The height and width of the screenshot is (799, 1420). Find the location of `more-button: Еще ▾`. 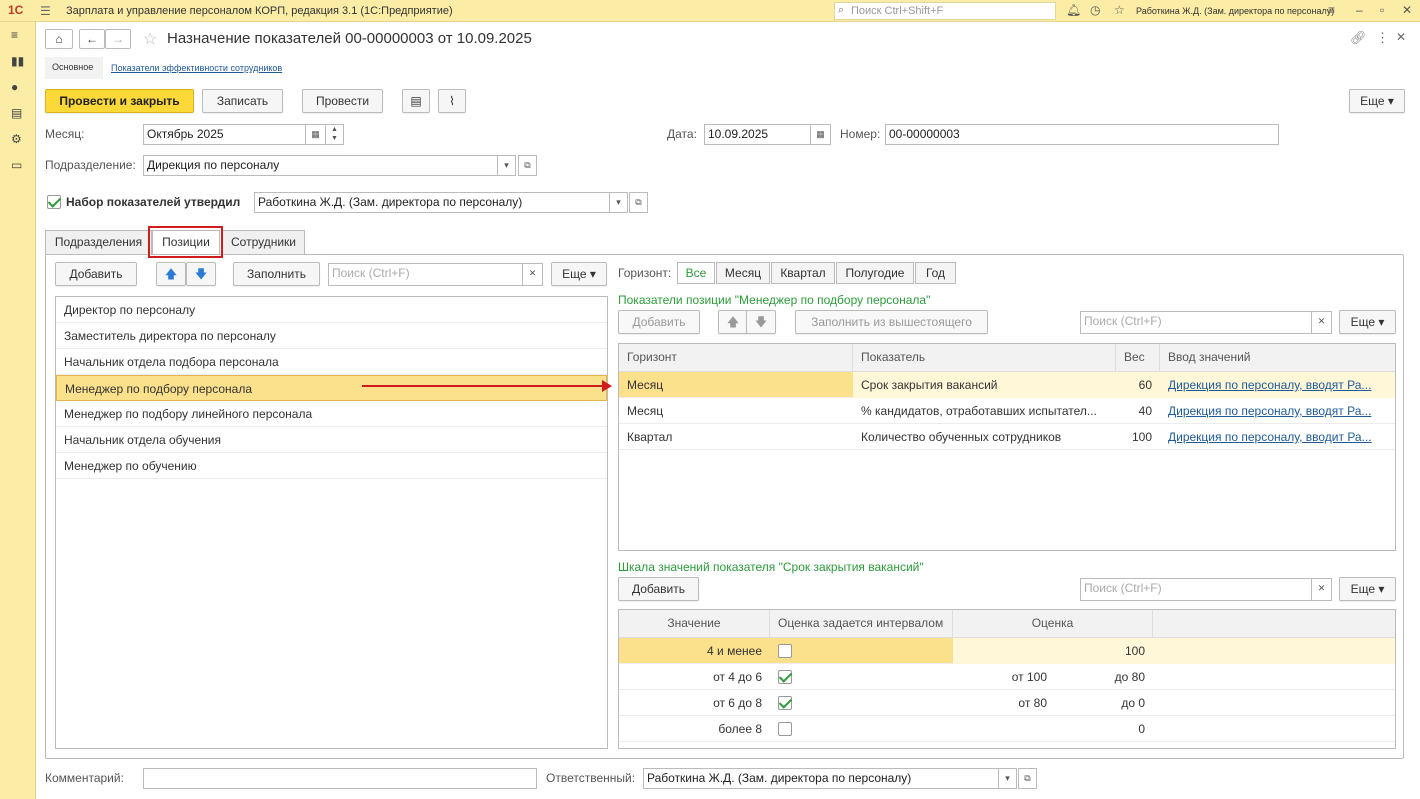

more-button: Еще ▾ is located at coordinates (1377, 101).